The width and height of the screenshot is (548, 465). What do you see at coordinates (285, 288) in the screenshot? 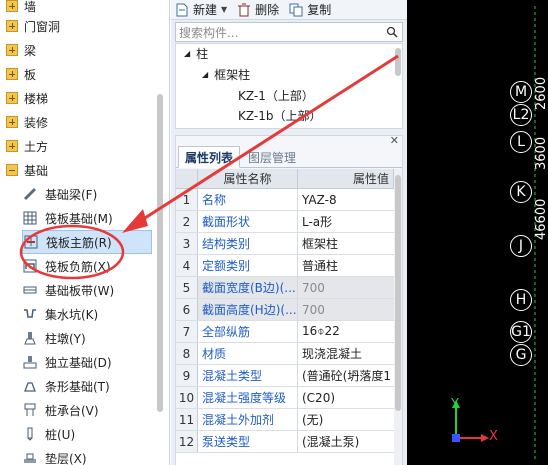
I see `property-row: 5 截面宽度(B边)(... 700` at bounding box center [285, 288].